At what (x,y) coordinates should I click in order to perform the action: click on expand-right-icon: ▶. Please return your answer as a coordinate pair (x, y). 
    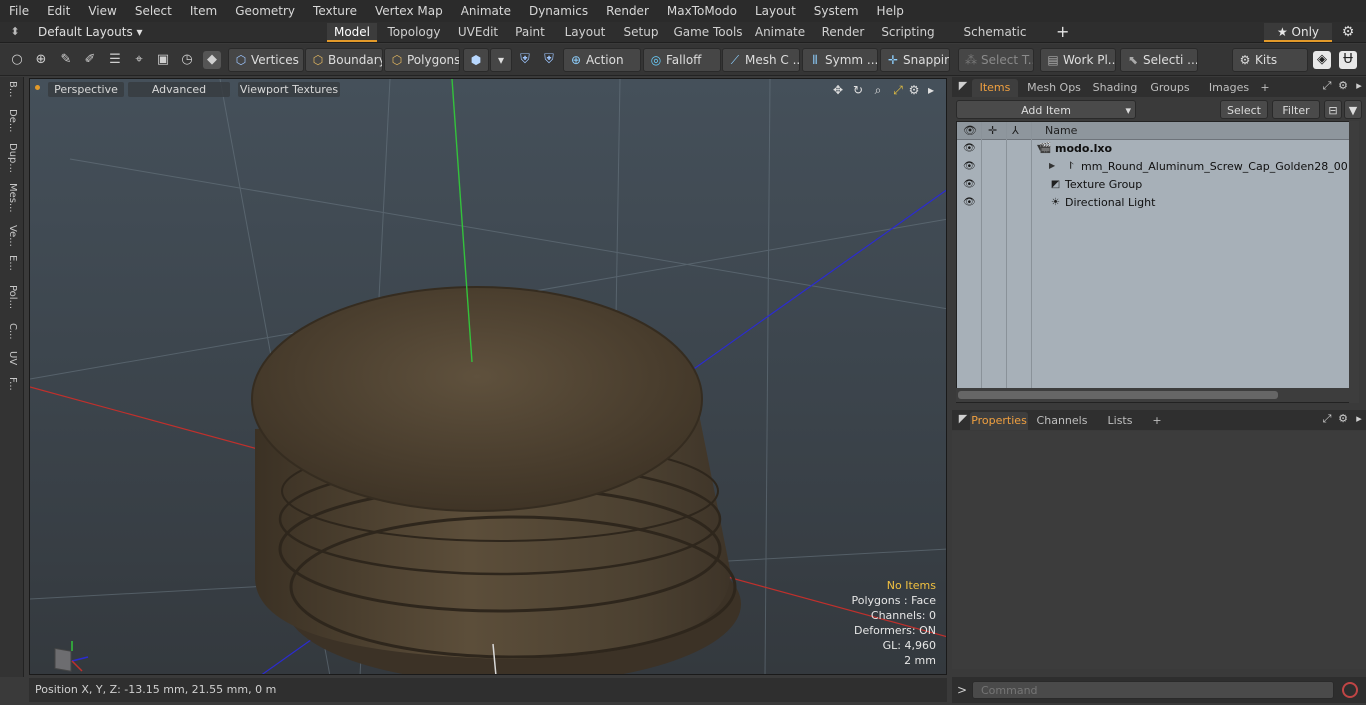
    Looking at the image, I should click on (1052, 165).